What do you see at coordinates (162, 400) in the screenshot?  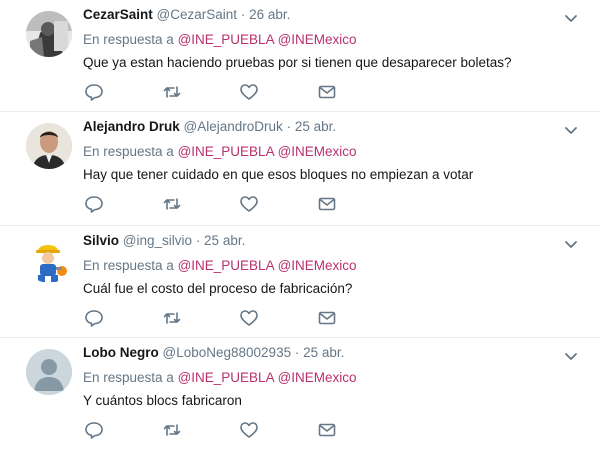 I see `tweet-text: Y cuántos blocs fabricaron` at bounding box center [162, 400].